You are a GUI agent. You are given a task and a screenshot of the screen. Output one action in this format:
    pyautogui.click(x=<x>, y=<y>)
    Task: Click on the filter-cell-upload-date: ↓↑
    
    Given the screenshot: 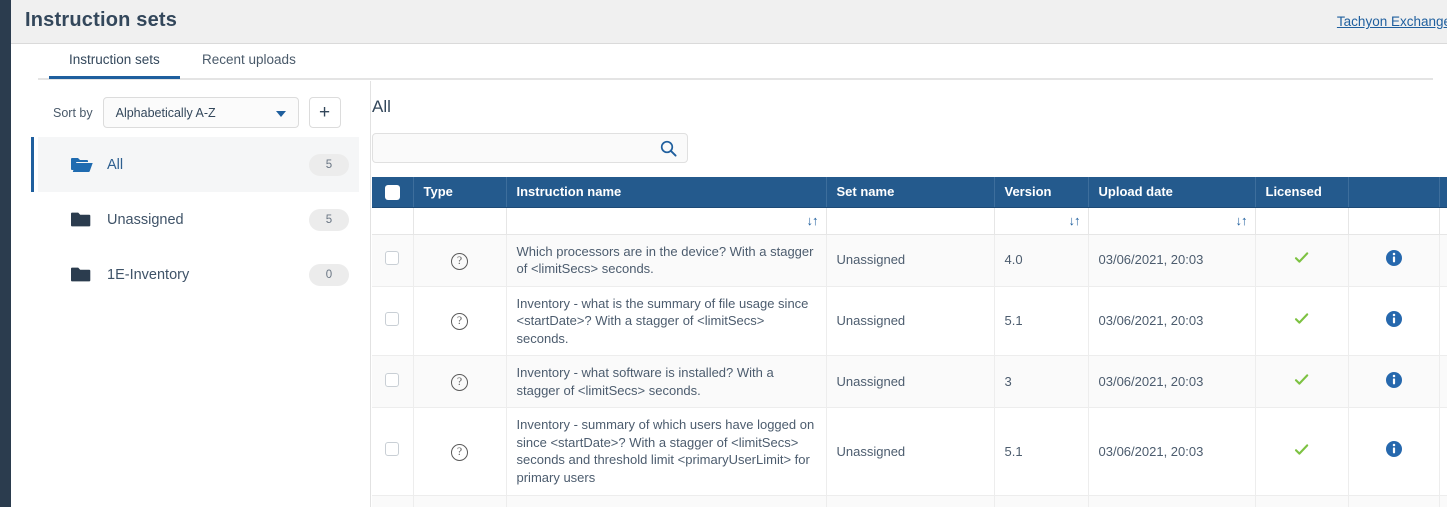 What is the action you would take?
    pyautogui.click(x=1172, y=221)
    